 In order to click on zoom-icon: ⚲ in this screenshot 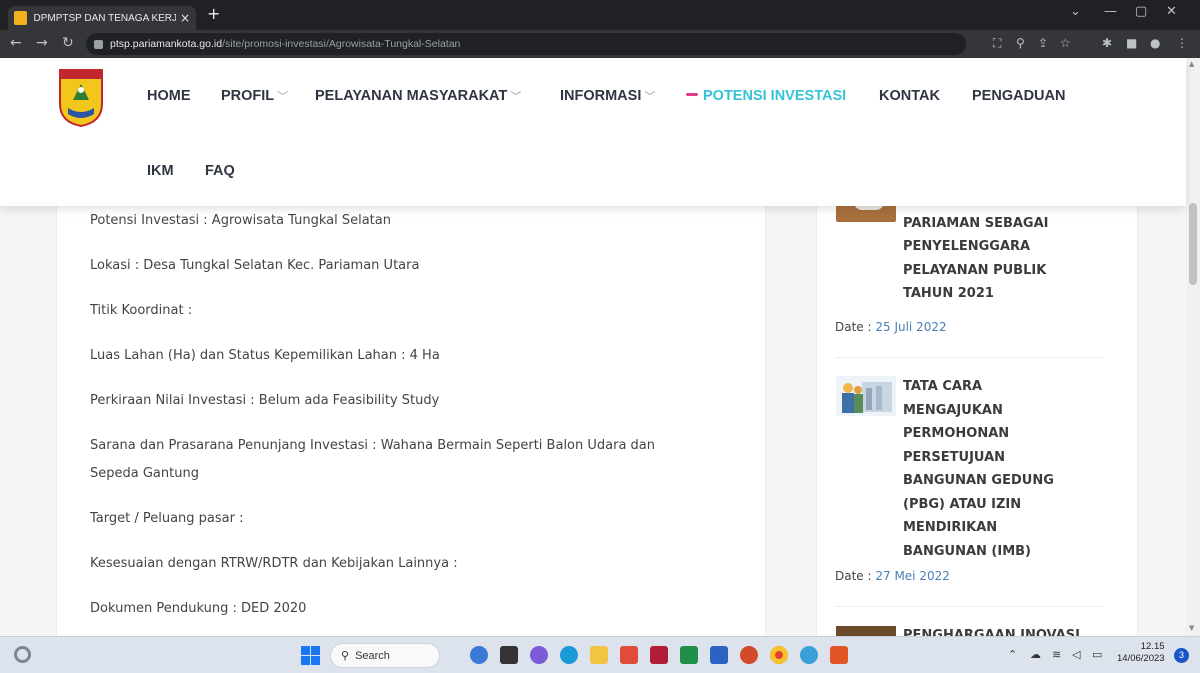, I will do `click(1020, 43)`.